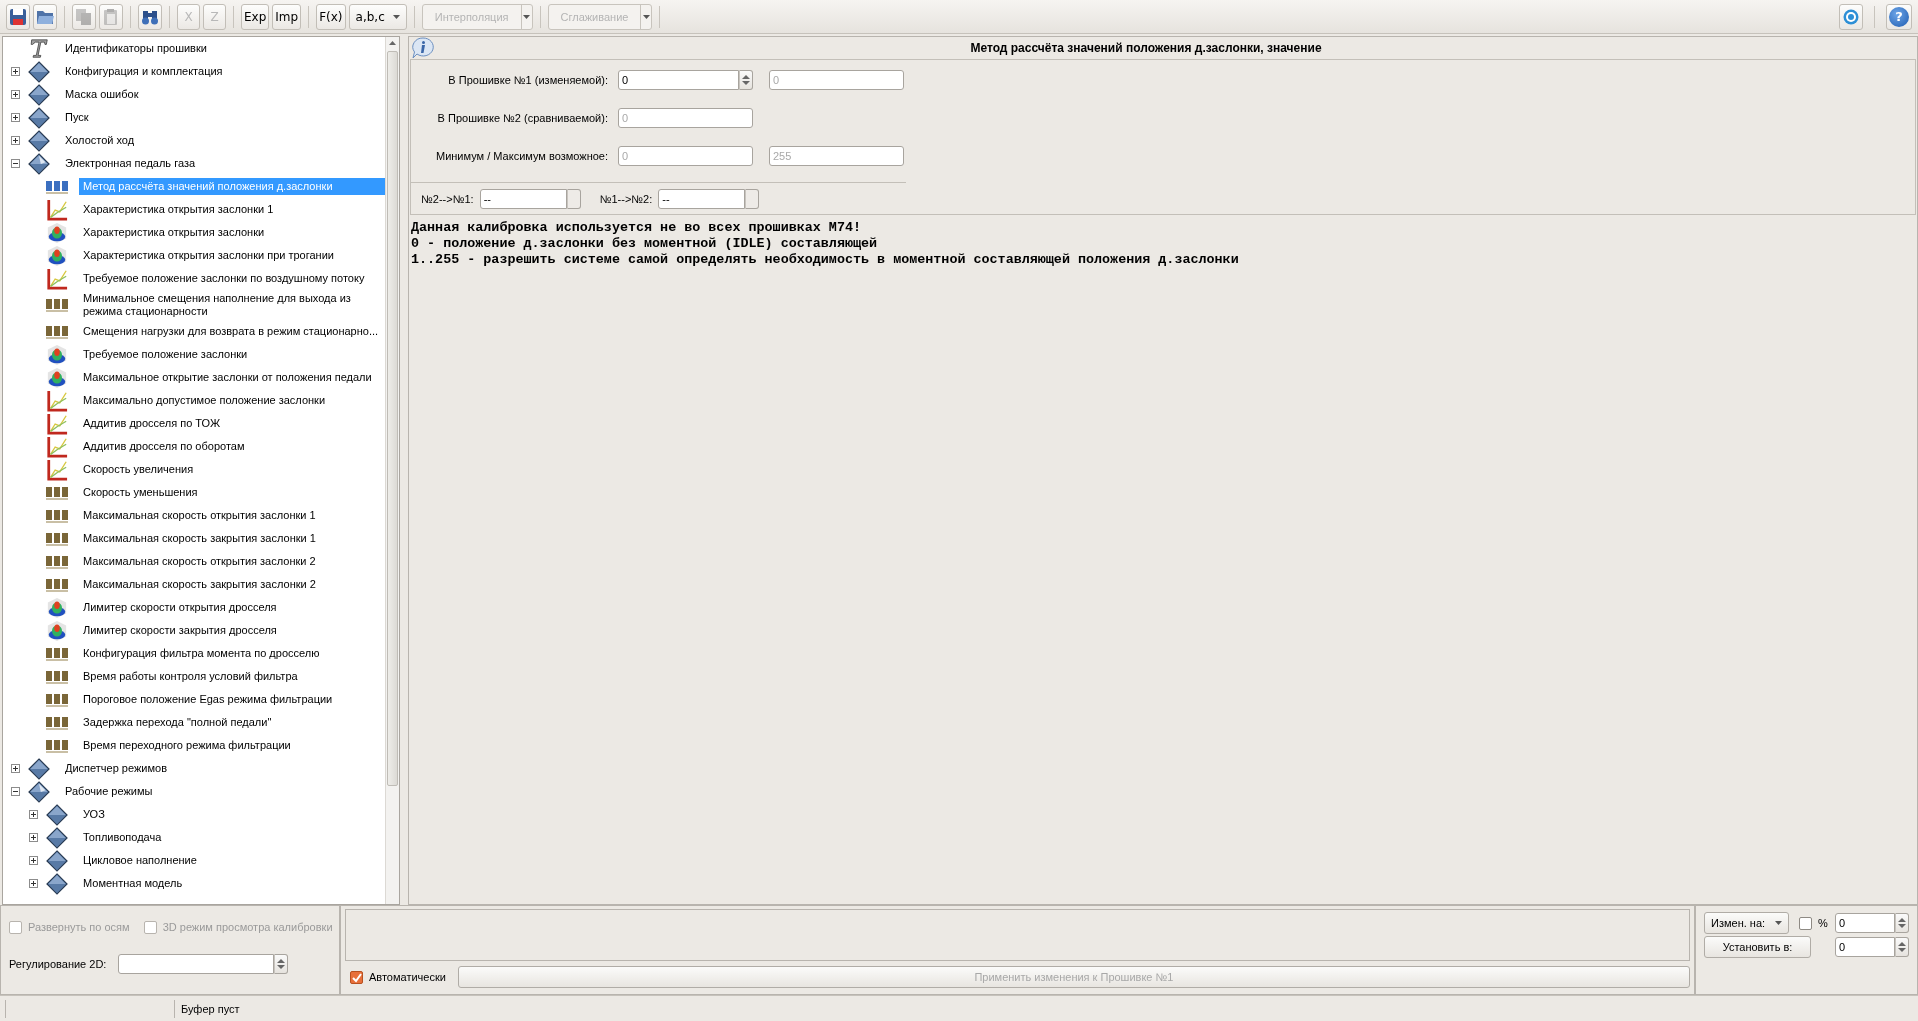 The height and width of the screenshot is (1021, 1918). Describe the element at coordinates (223, 791) in the screenshot. I see `tree-item: Рабочие режимы` at that location.